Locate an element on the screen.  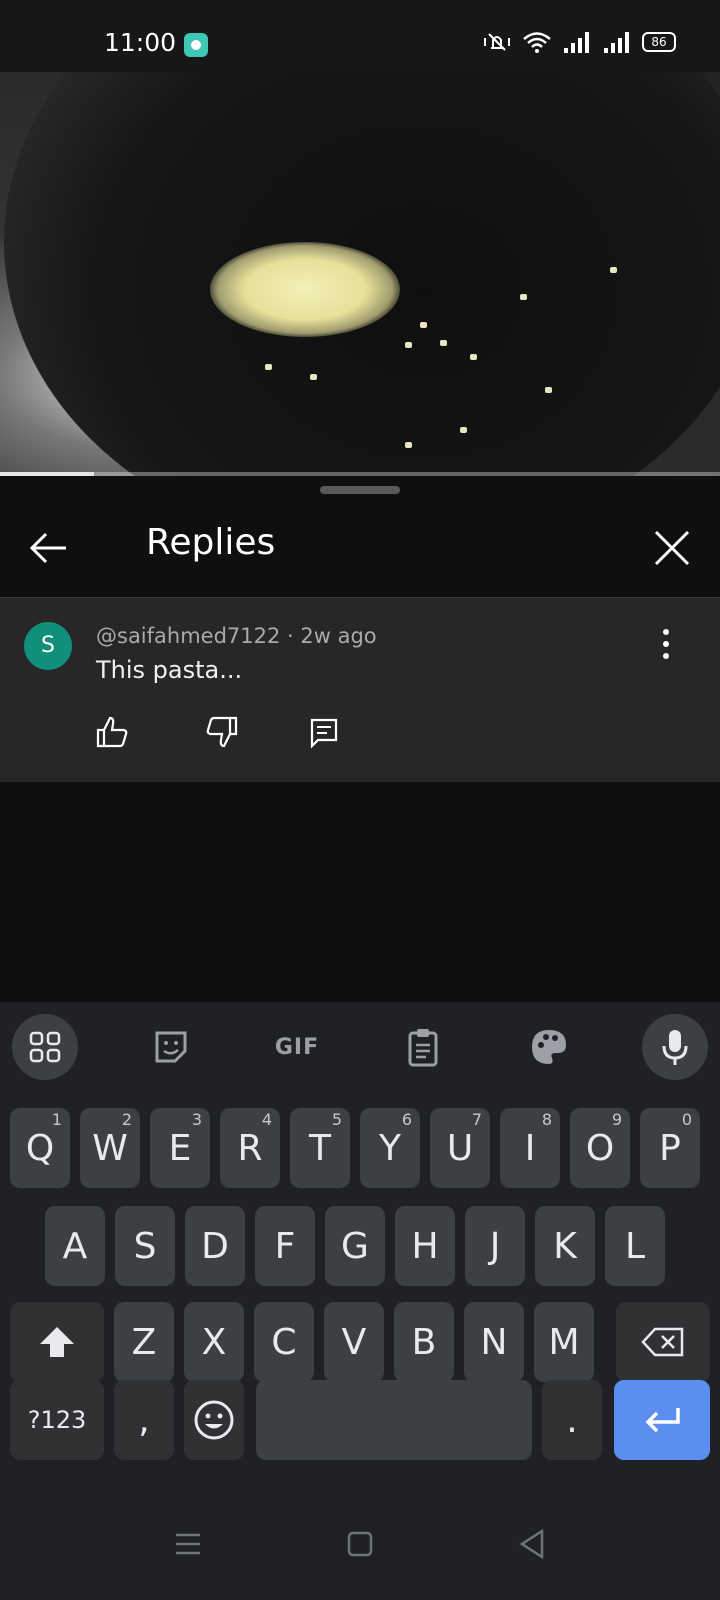
key-label: P is located at coordinates (670, 1148).